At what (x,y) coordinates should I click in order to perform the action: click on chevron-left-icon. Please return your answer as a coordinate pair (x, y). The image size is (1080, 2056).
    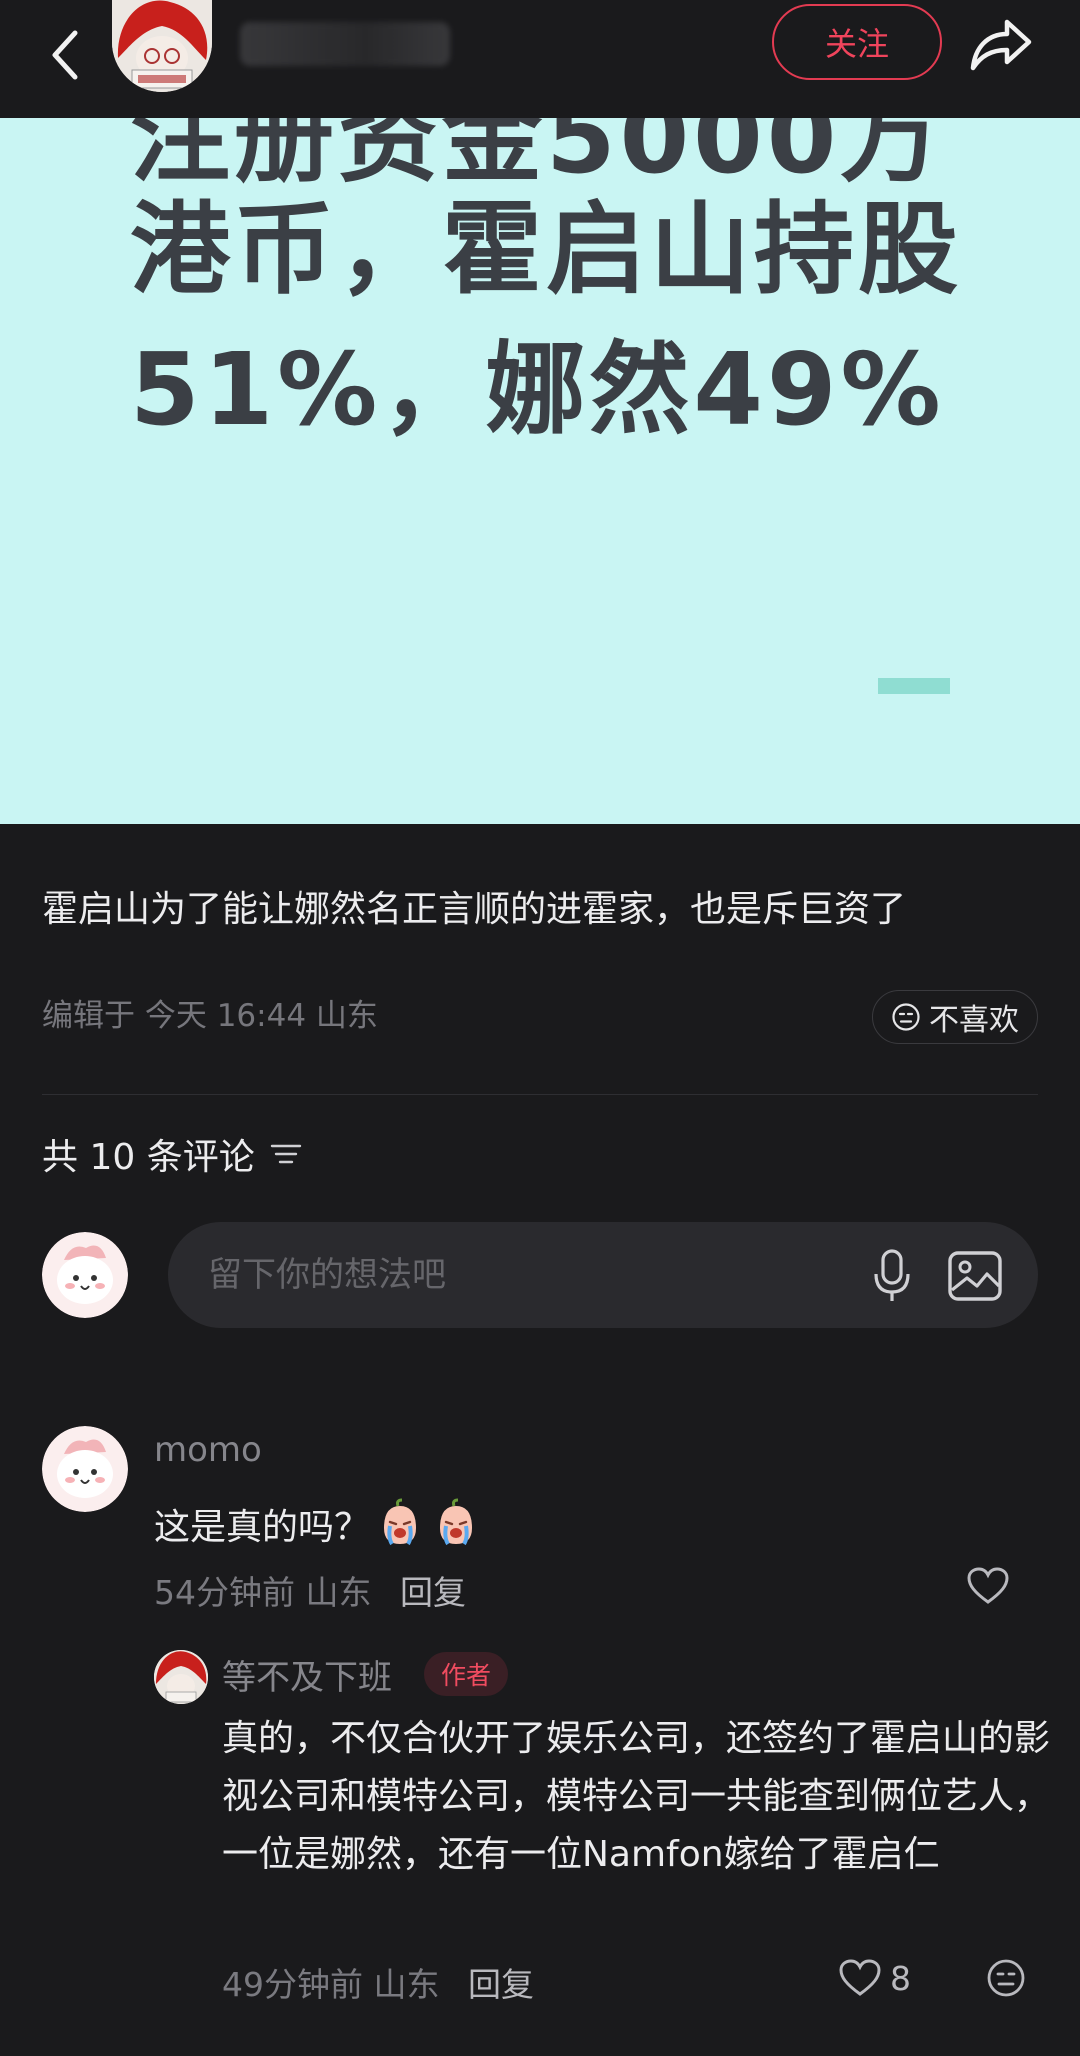
    Looking at the image, I should click on (65, 55).